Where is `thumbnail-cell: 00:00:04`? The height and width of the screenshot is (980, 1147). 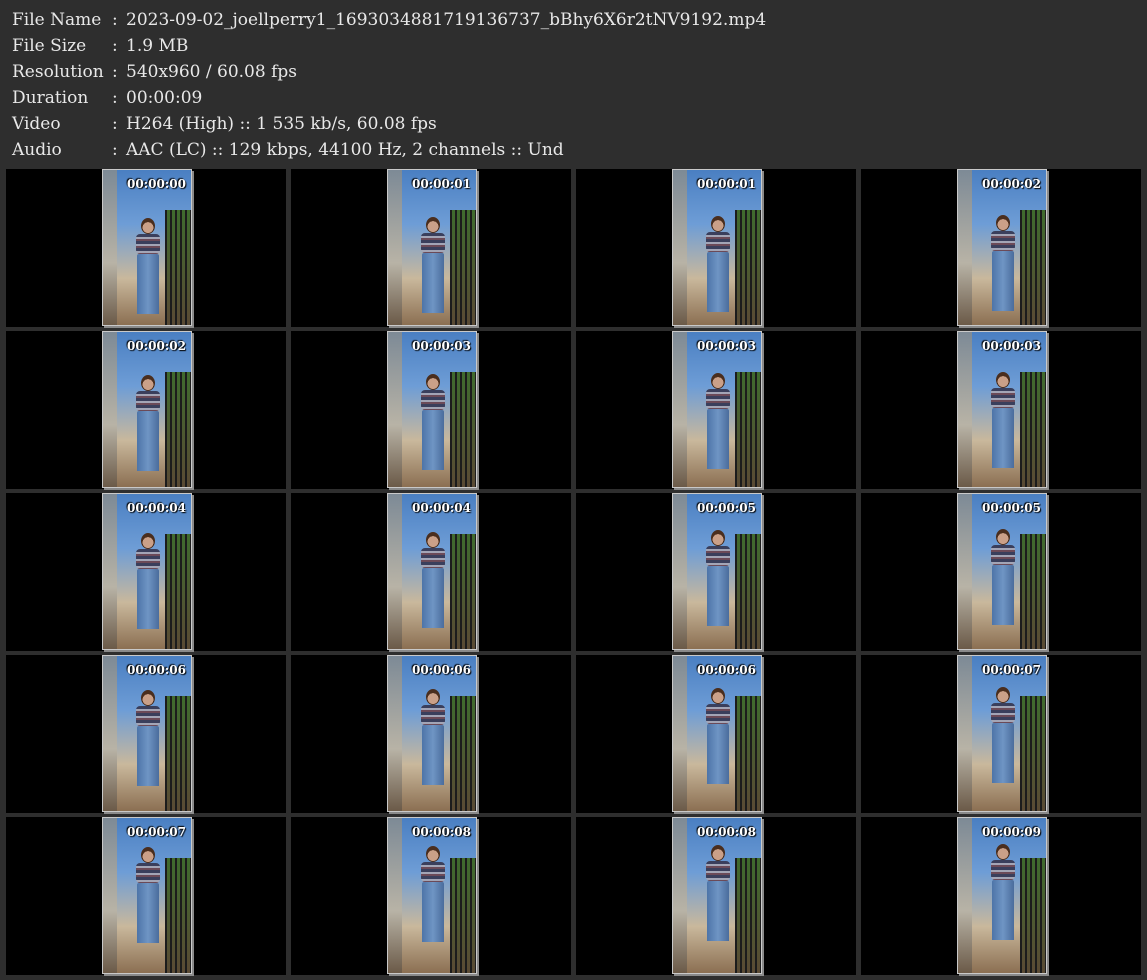 thumbnail-cell: 00:00:04 is located at coordinates (431, 572).